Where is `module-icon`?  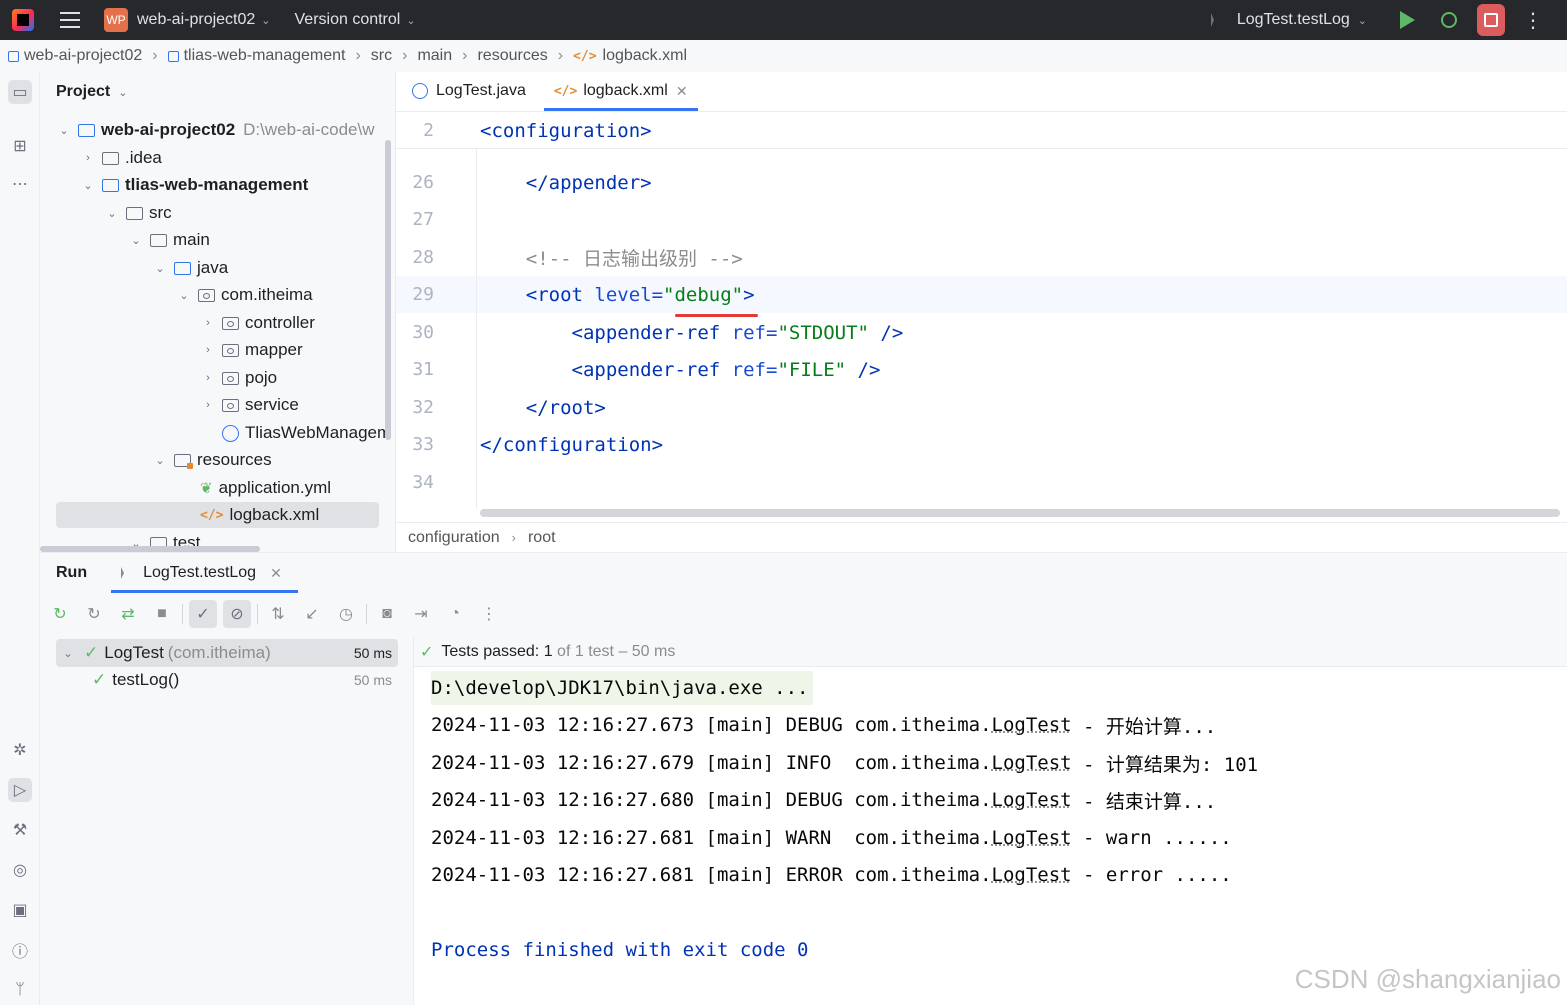 module-icon is located at coordinates (173, 56).